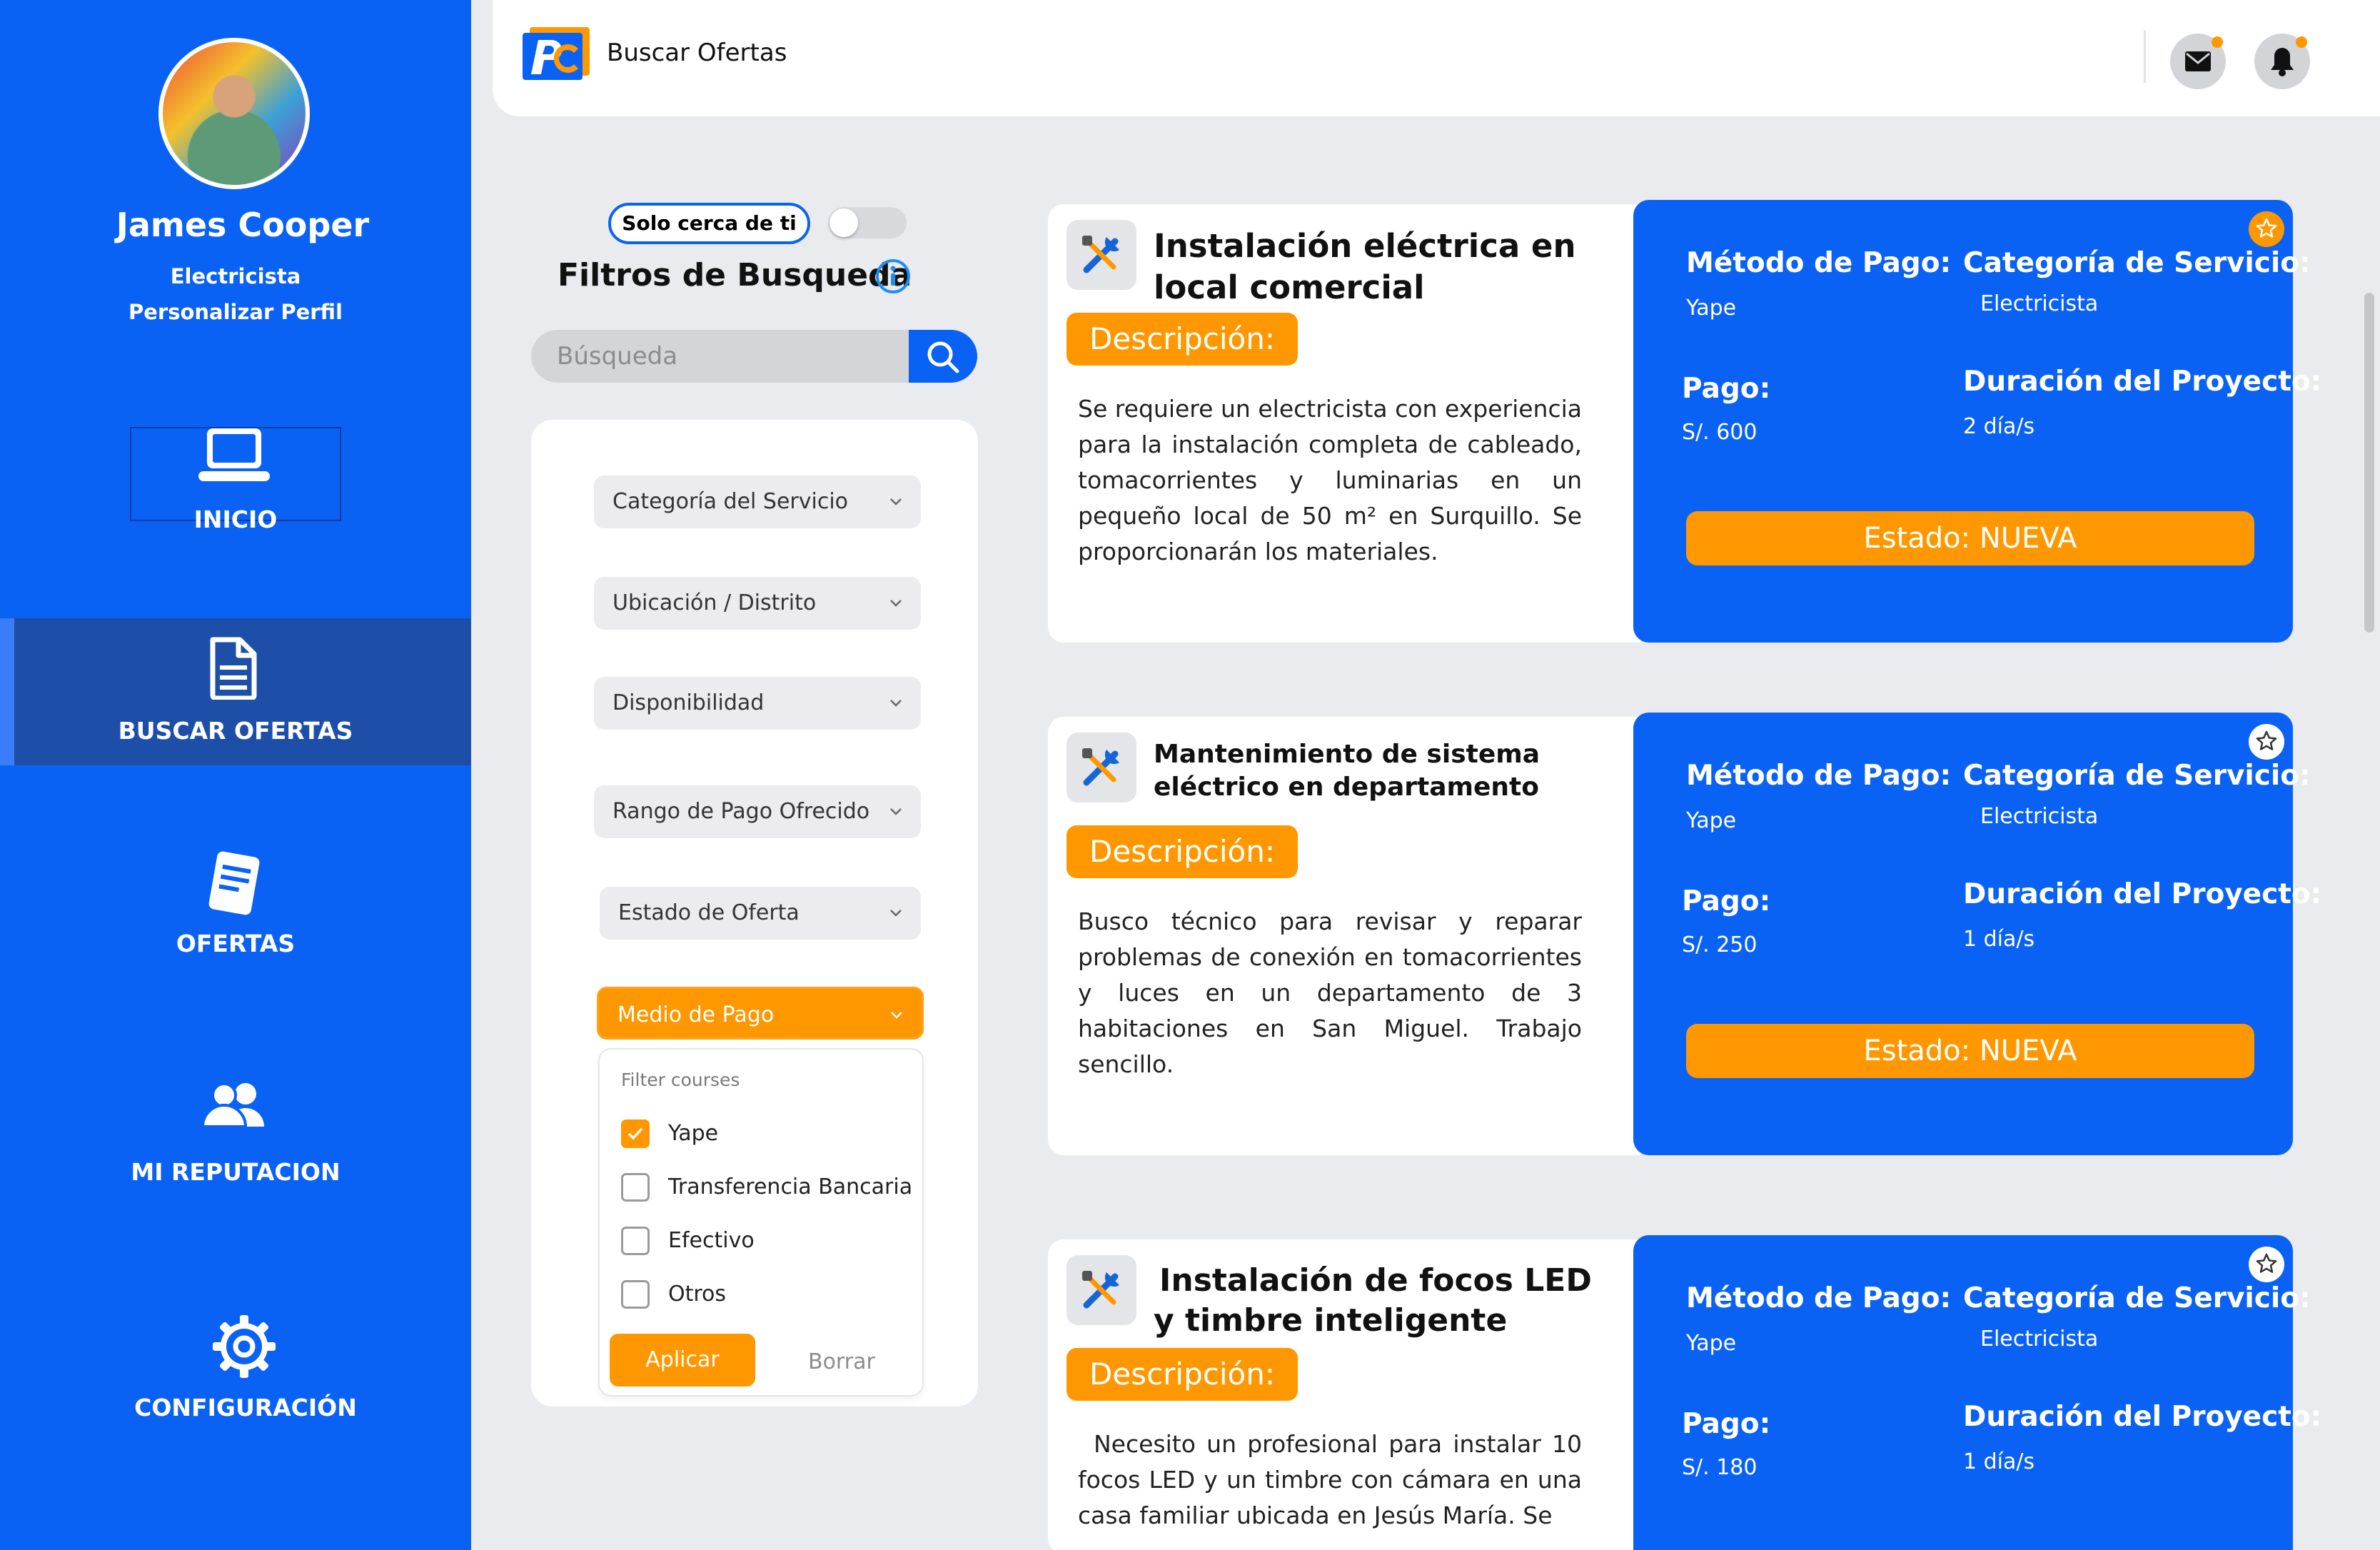 The image size is (2380, 1550). I want to click on search-button, so click(943, 356).